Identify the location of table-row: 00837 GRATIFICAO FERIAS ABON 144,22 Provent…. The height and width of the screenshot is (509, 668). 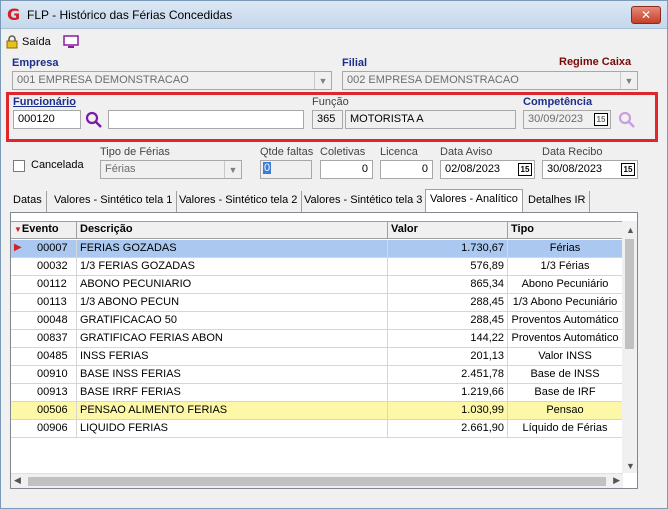
(317, 339).